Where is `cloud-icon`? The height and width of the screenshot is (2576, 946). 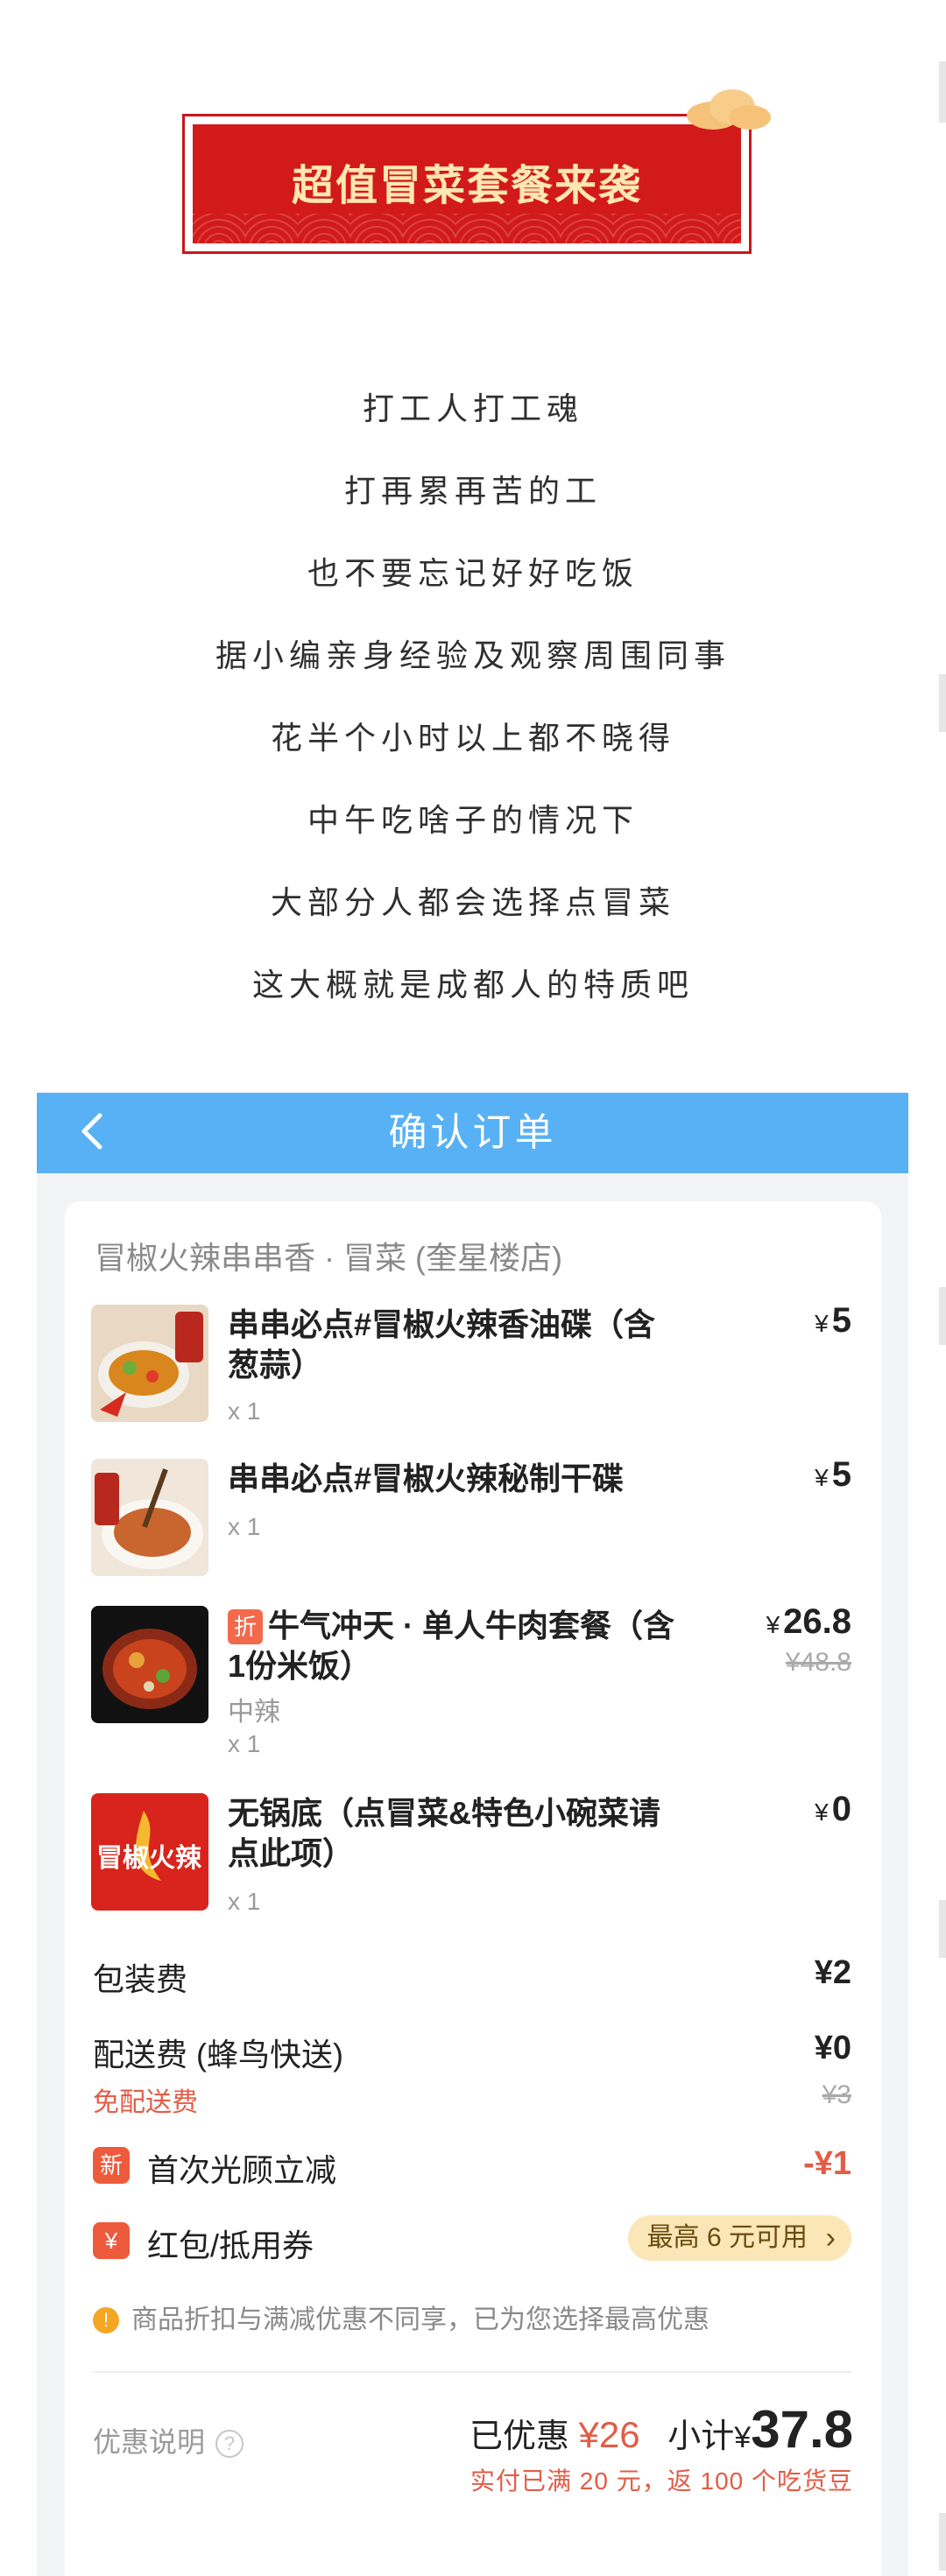
cloud-icon is located at coordinates (729, 109).